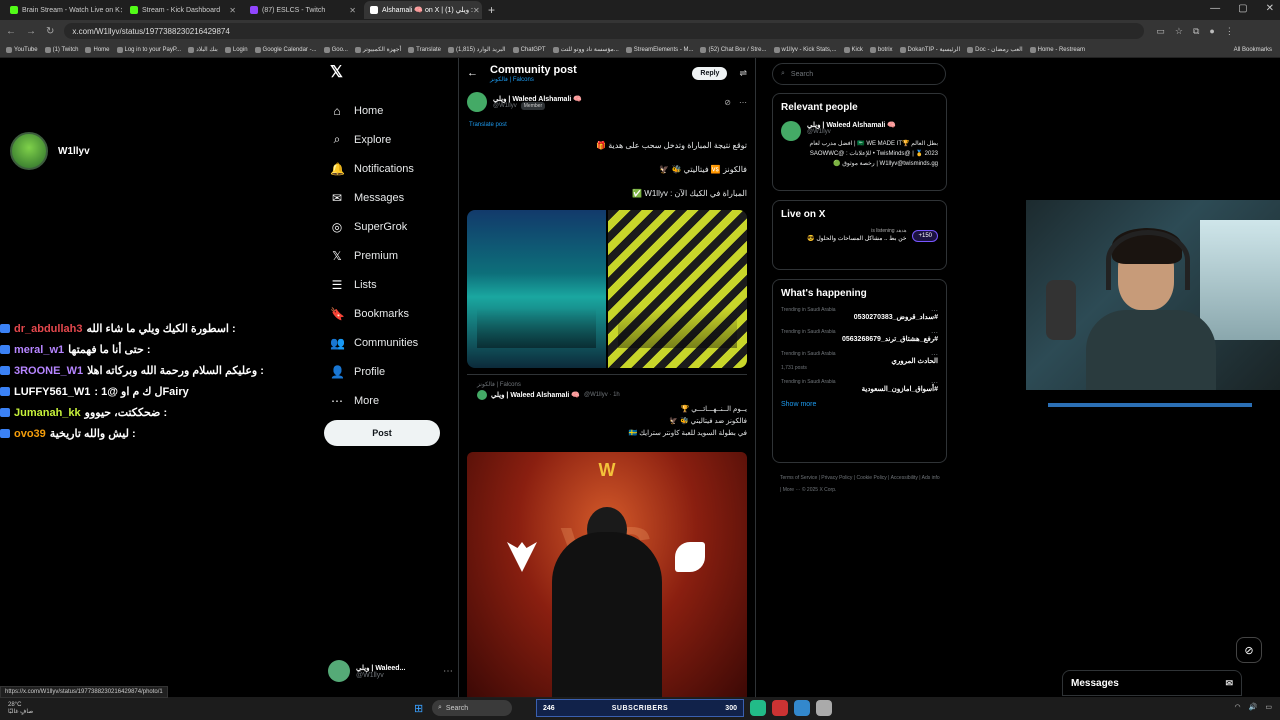 Image resolution: width=1280 pixels, height=720 pixels. Describe the element at coordinates (389, 139) in the screenshot. I see `nav-item-explore: ⌕ Explore` at that location.